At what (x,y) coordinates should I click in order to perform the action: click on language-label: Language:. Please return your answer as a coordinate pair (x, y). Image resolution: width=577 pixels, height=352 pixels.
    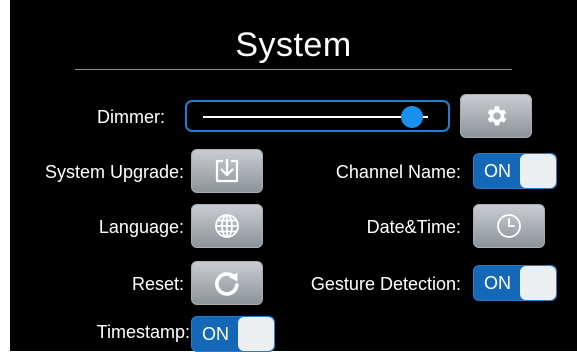
    Looking at the image, I should click on (141, 227).